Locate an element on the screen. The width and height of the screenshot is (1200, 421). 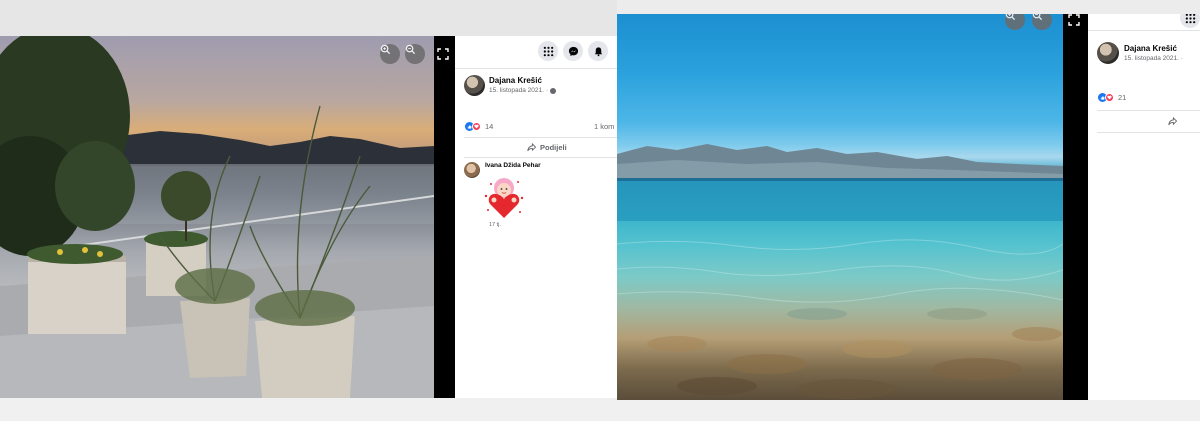
share-button: Podijeli is located at coordinates (547, 147).